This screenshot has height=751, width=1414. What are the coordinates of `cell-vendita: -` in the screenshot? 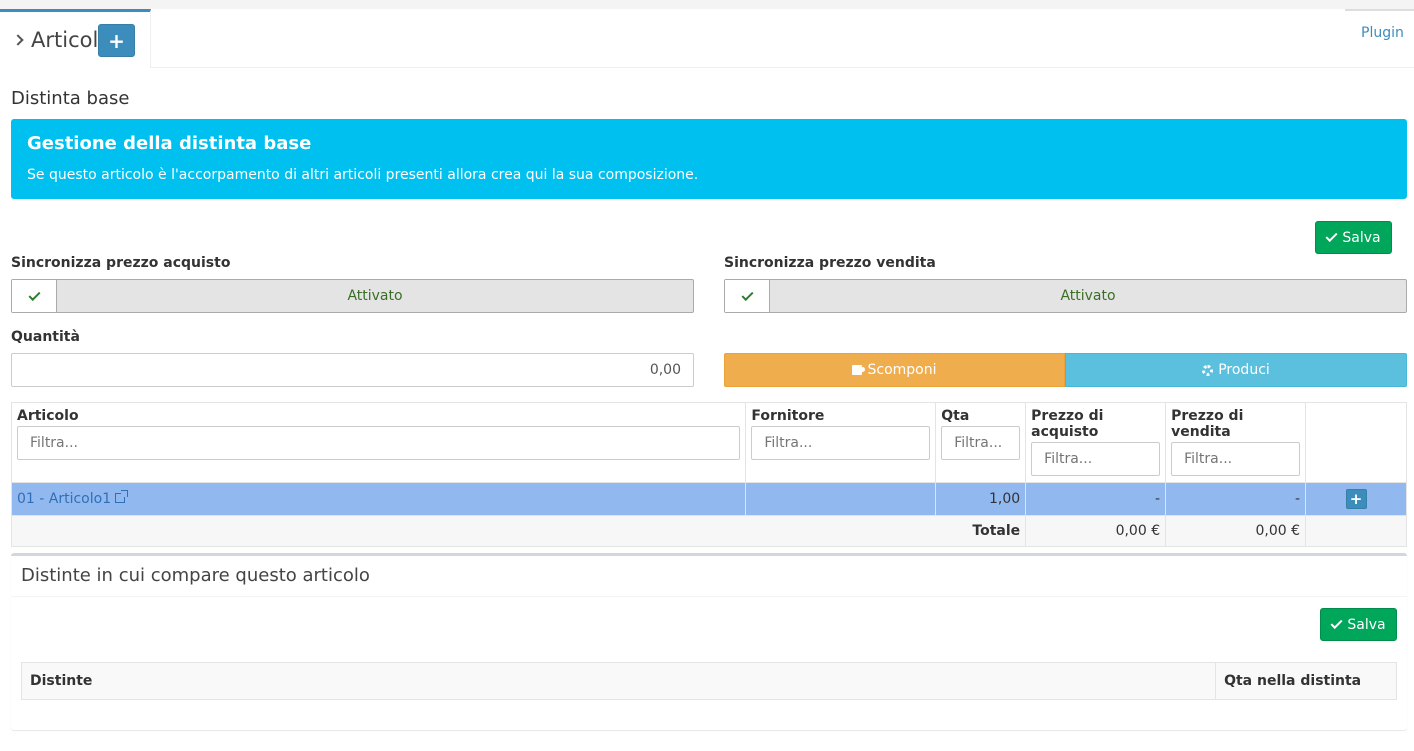 It's located at (1236, 499).